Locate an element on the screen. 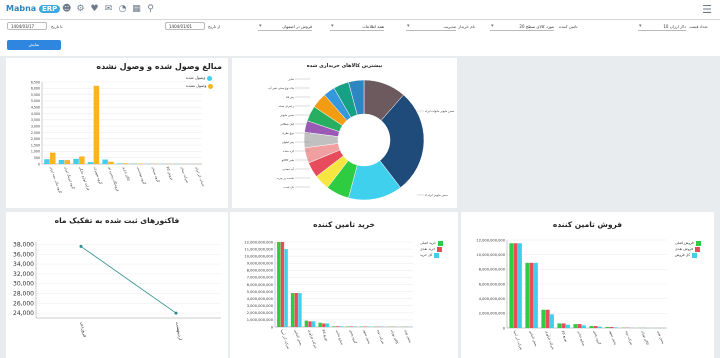  counter-select-value: 10 دلار ارزان is located at coordinates (674, 26).